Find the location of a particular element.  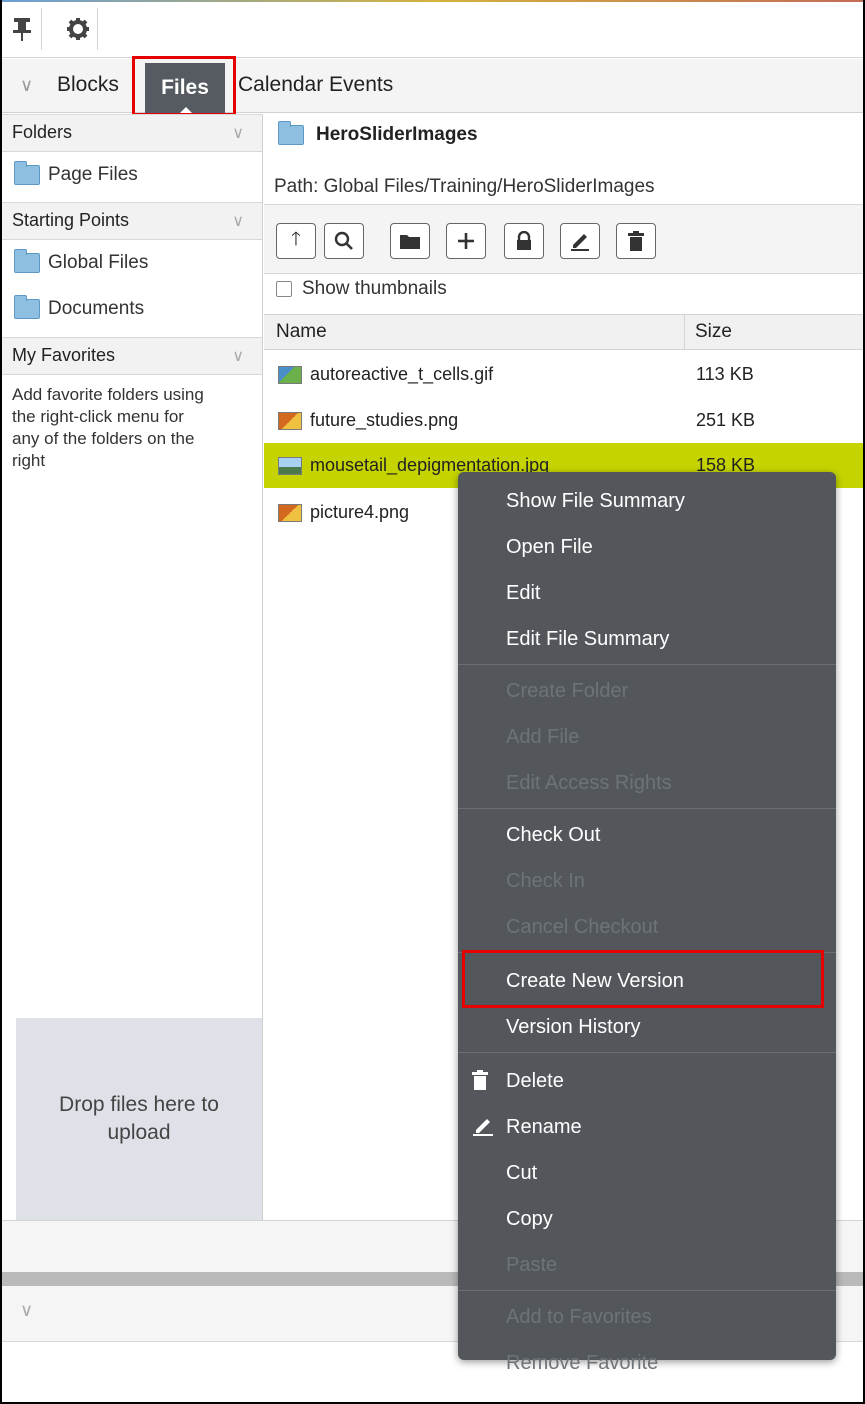

menu-paste: Paste is located at coordinates (532, 1265).